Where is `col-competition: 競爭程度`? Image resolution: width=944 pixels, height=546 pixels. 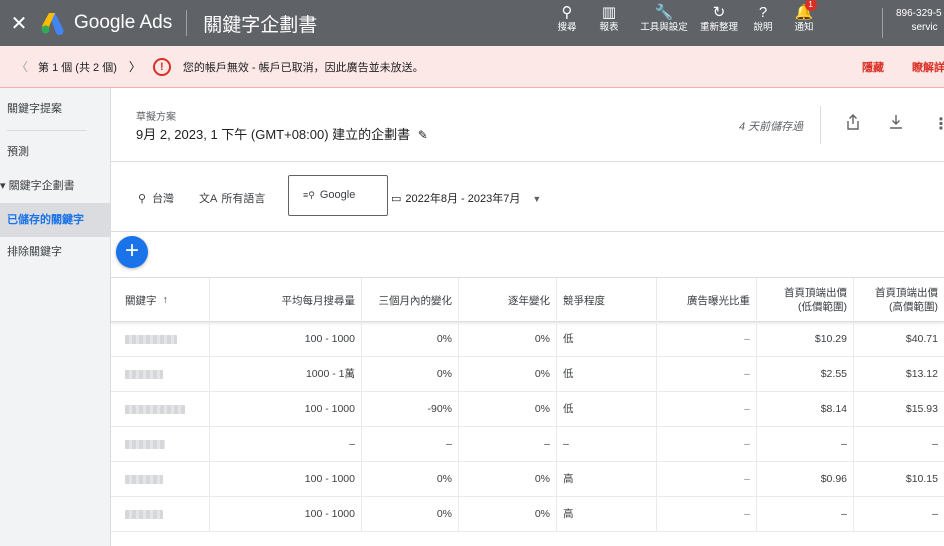
col-competition: 競爭程度 is located at coordinates (606, 300).